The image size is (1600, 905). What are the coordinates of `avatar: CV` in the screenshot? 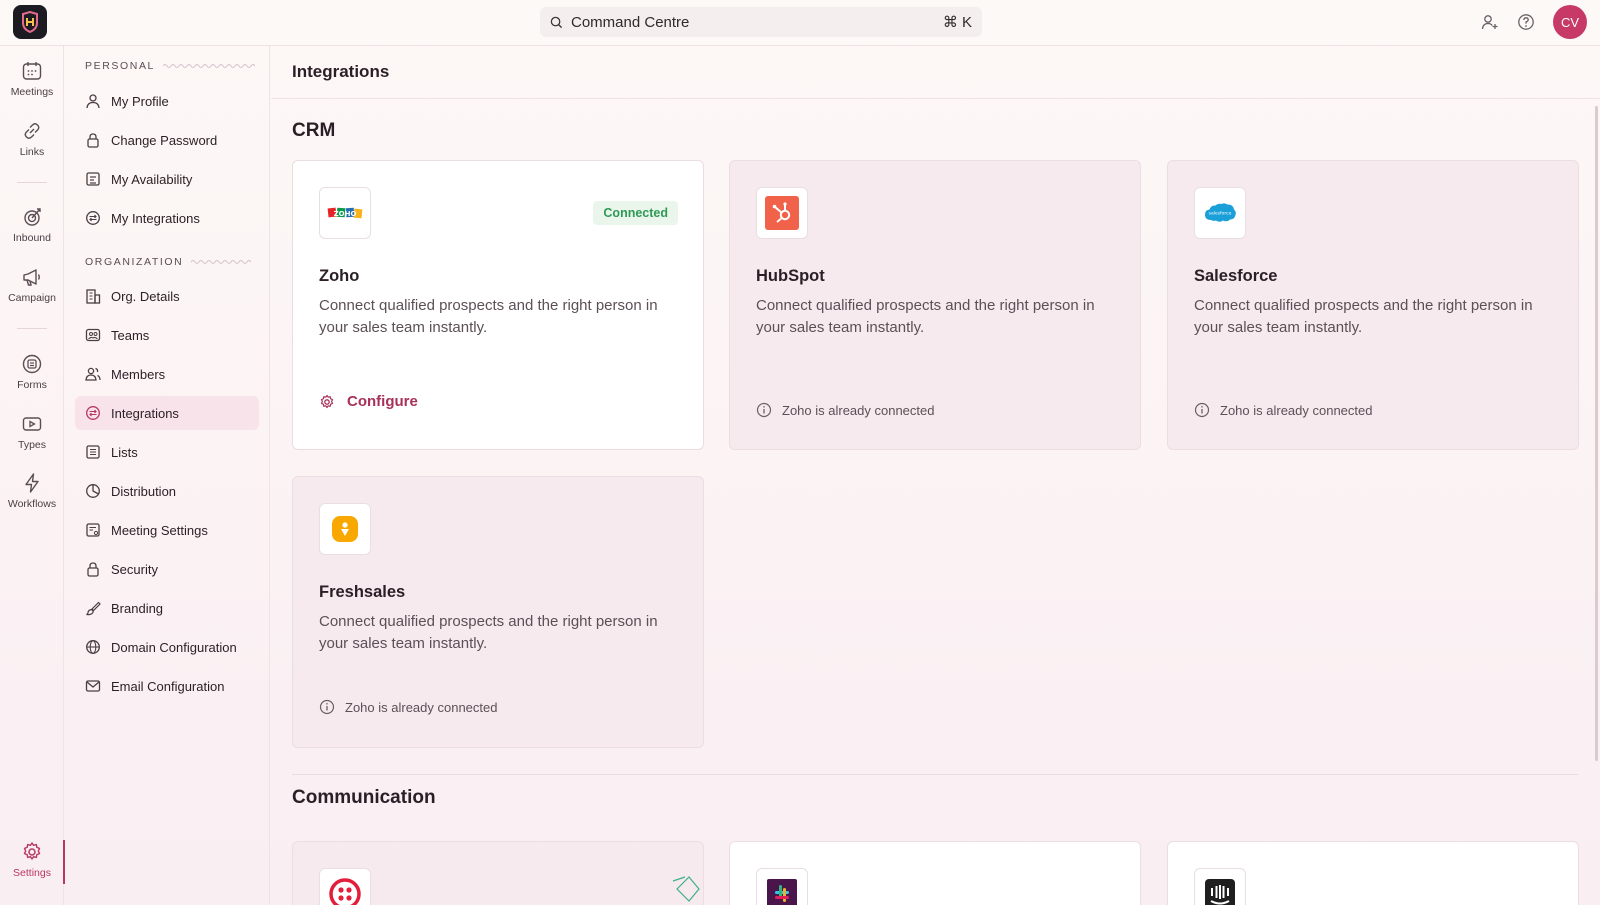 It's located at (1570, 22).